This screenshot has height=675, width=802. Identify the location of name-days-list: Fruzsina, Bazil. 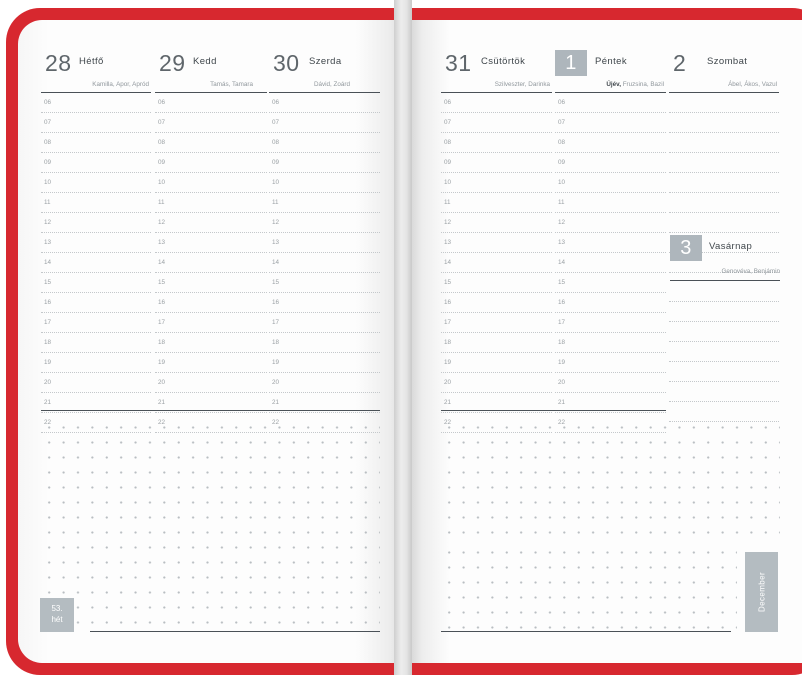
(643, 84).